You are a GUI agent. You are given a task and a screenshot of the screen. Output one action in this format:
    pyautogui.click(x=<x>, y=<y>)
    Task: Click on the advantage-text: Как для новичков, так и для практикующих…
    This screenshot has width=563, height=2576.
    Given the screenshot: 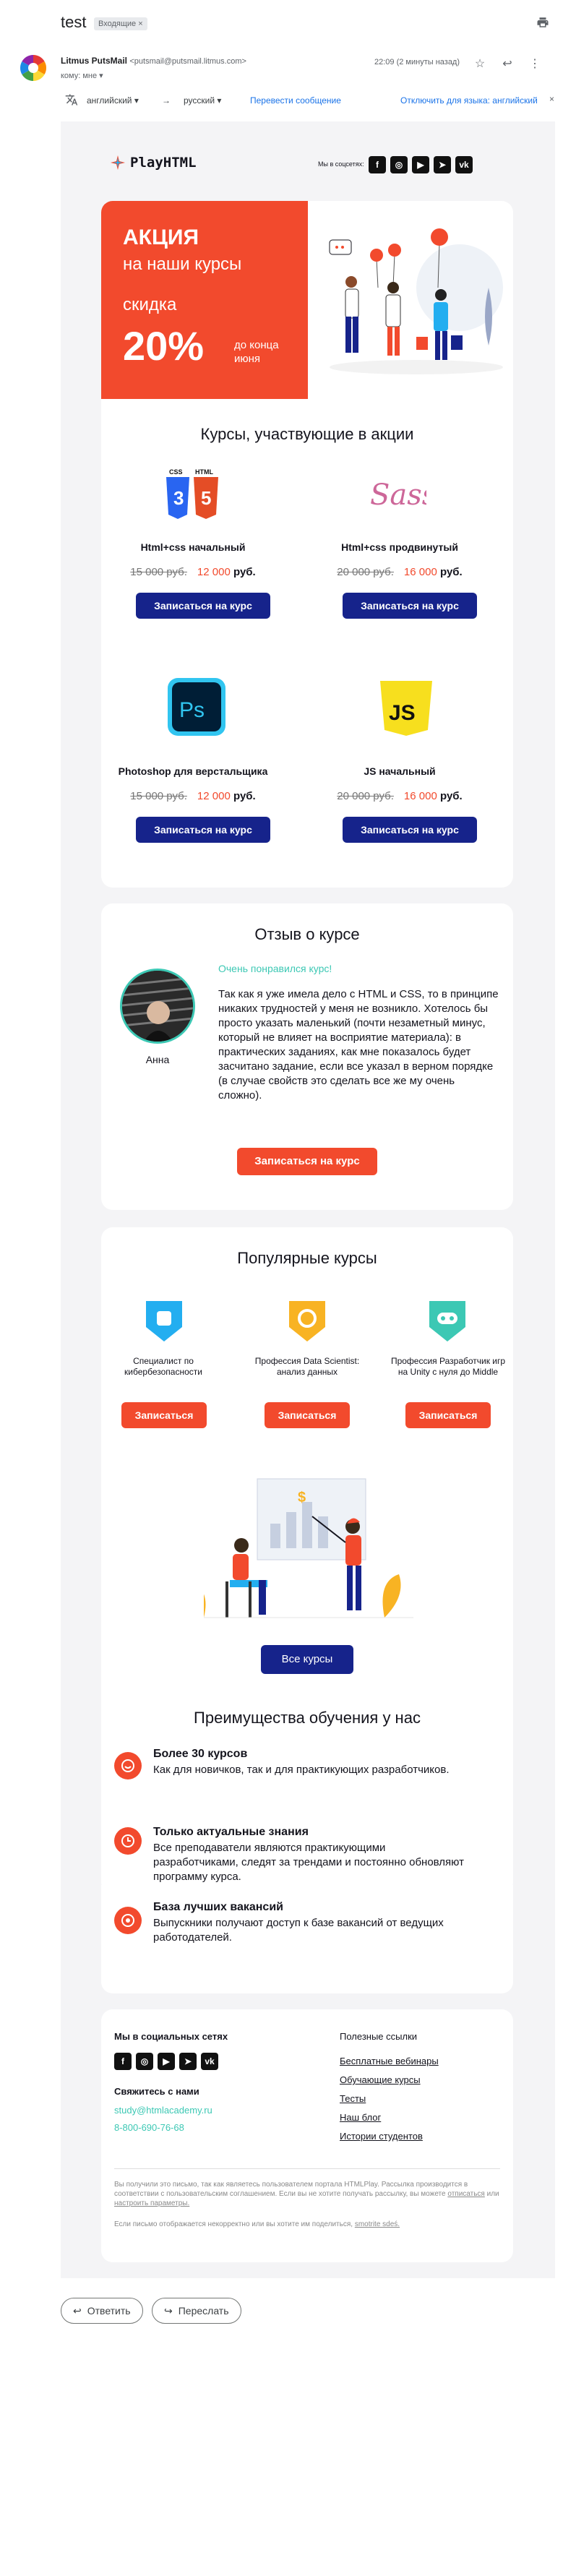 What is the action you would take?
    pyautogui.click(x=301, y=1770)
    